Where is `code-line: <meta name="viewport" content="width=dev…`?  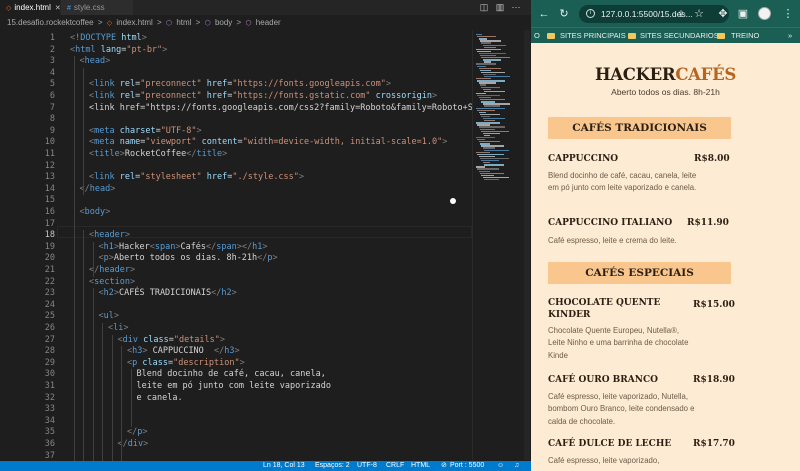 code-line: <meta name="viewport" content="width=dev… is located at coordinates (268, 143).